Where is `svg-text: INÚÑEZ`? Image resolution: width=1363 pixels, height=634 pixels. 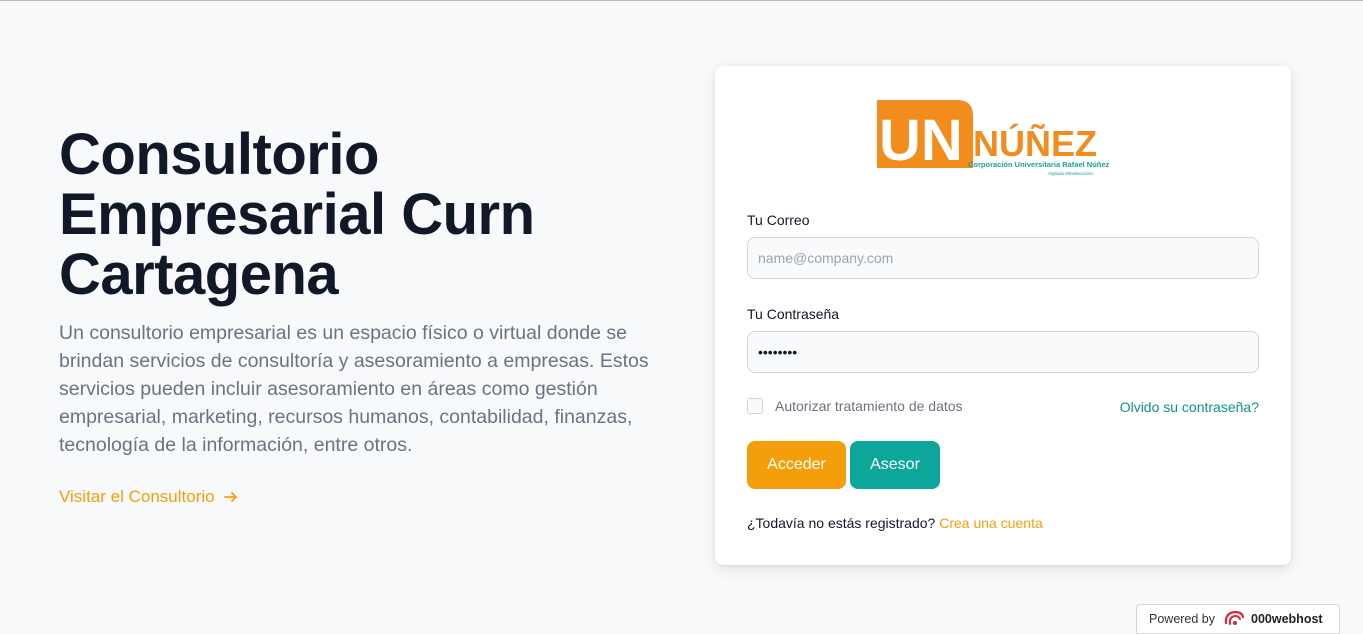
svg-text: INÚÑEZ is located at coordinates (1030, 143).